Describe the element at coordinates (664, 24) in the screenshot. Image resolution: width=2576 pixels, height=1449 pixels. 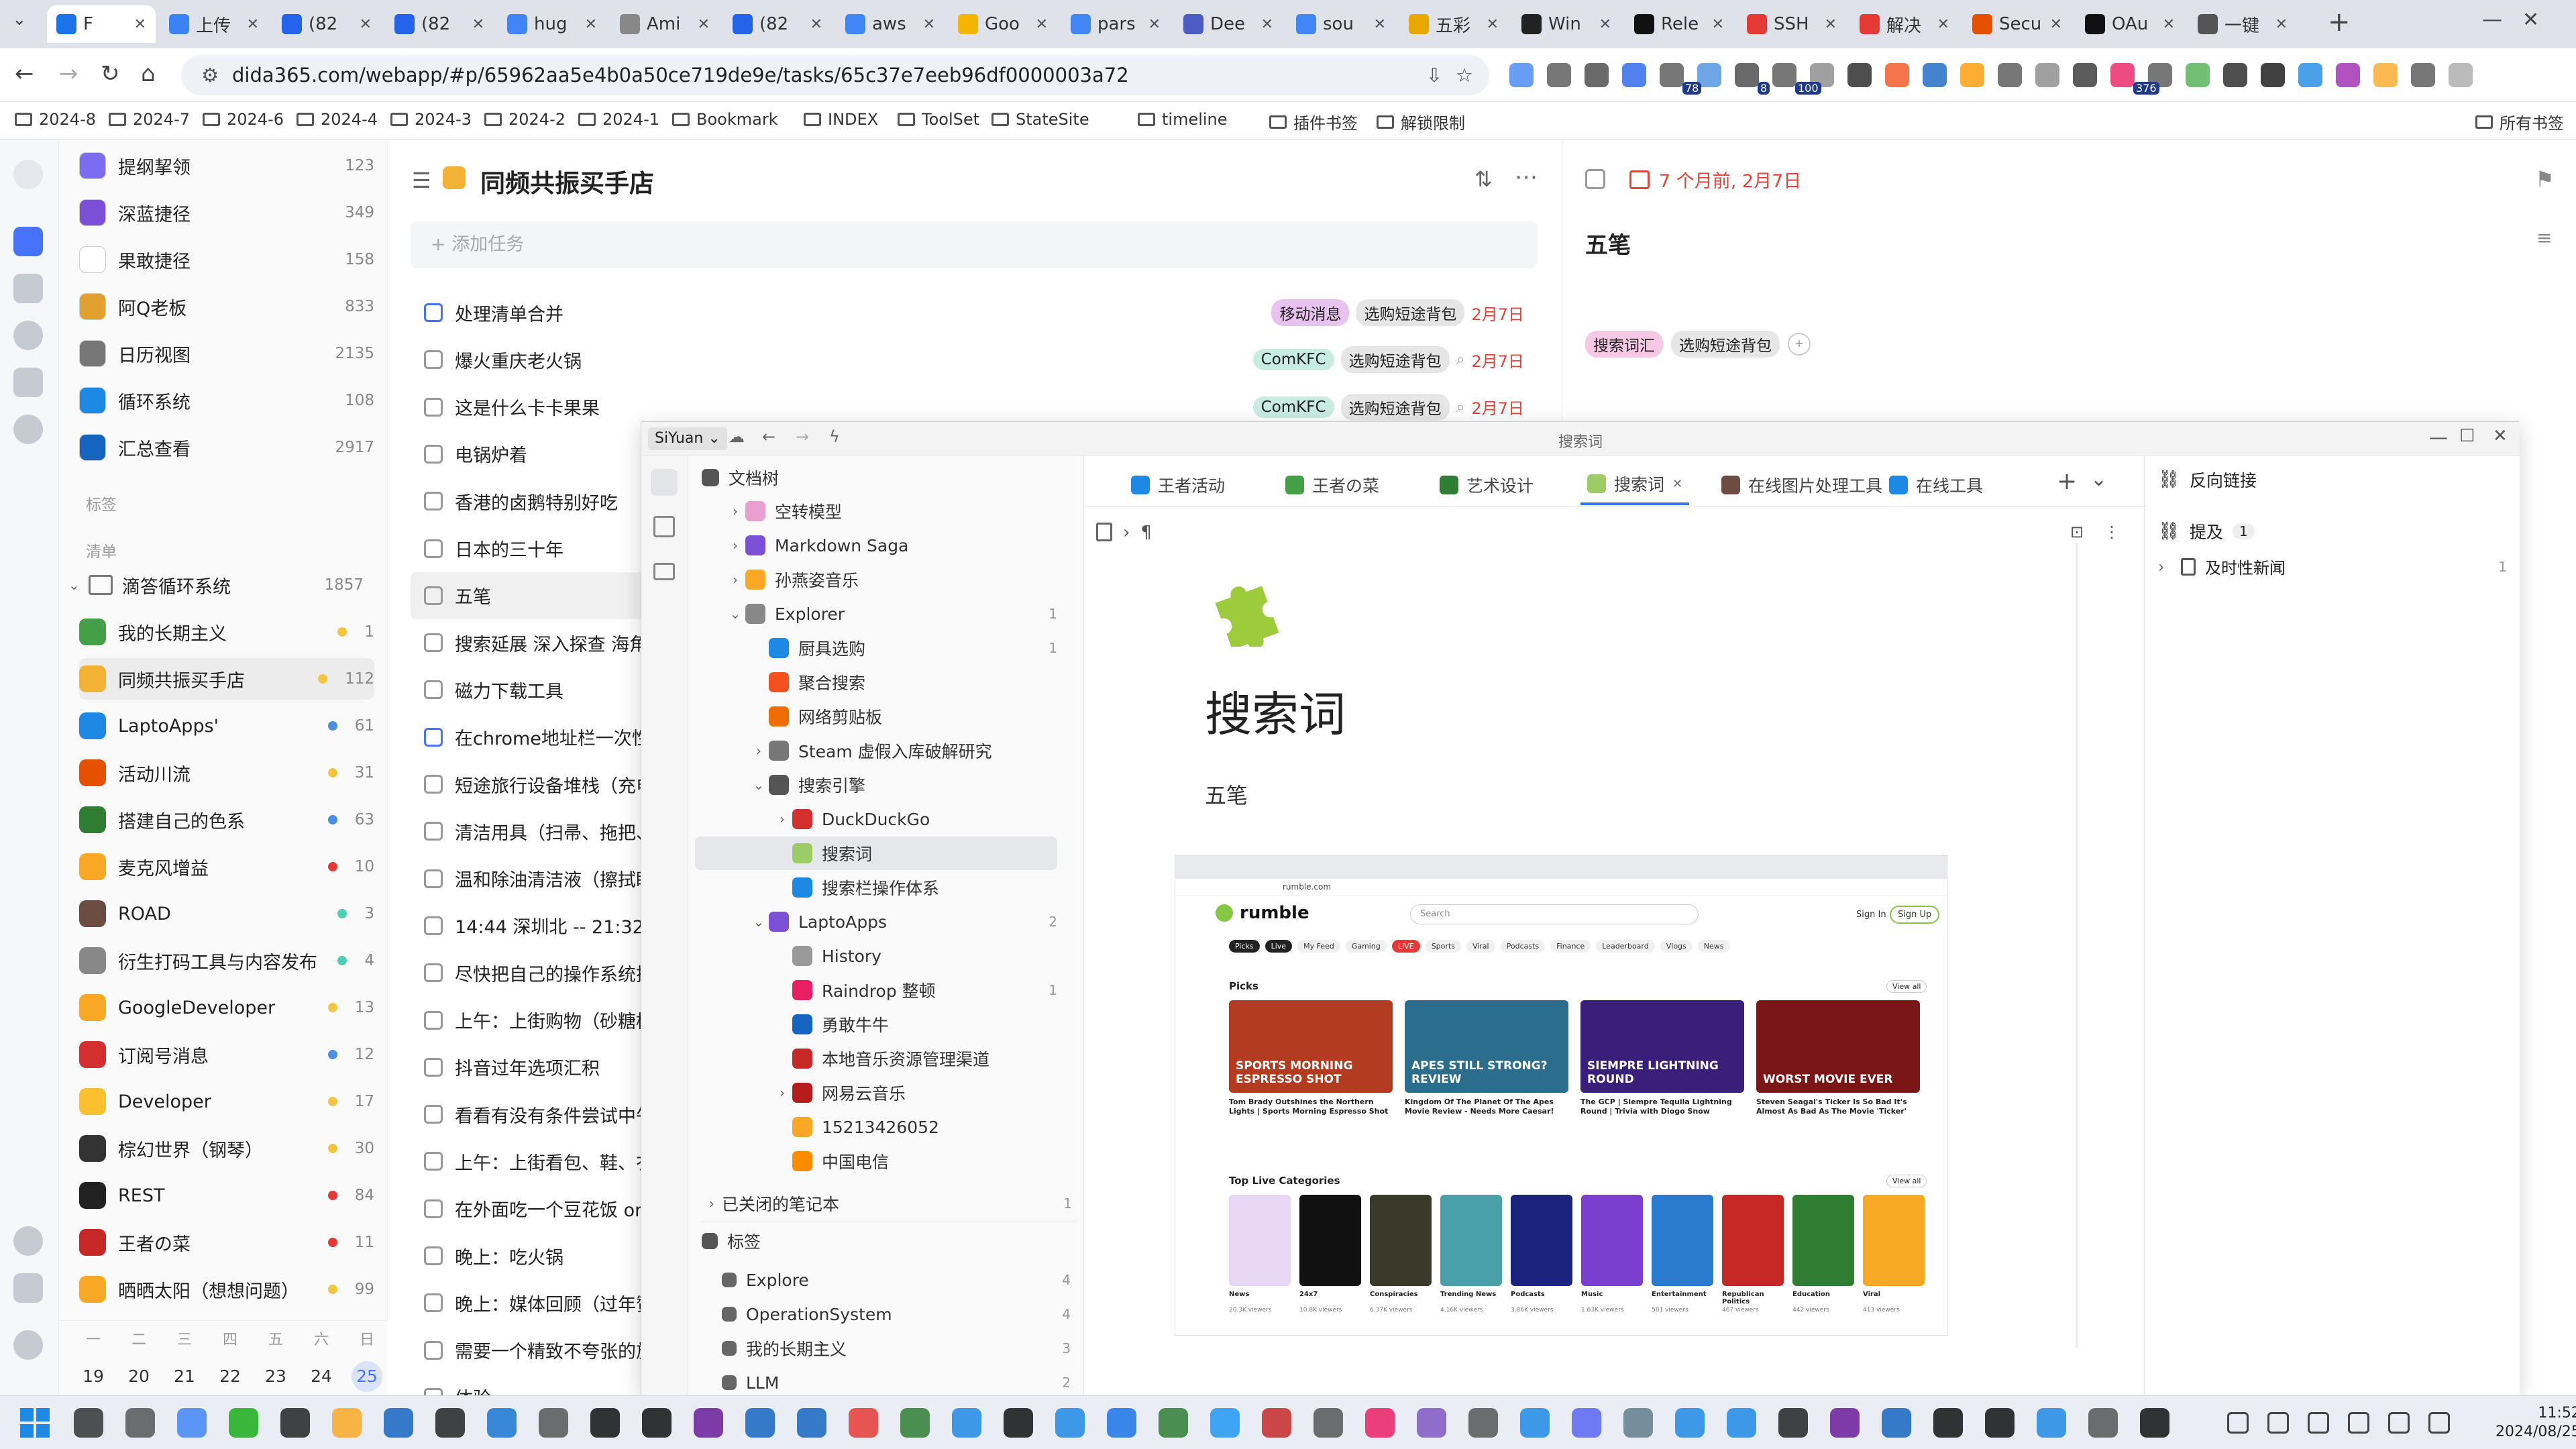
I see `browser-tab: Ami ✕` at that location.